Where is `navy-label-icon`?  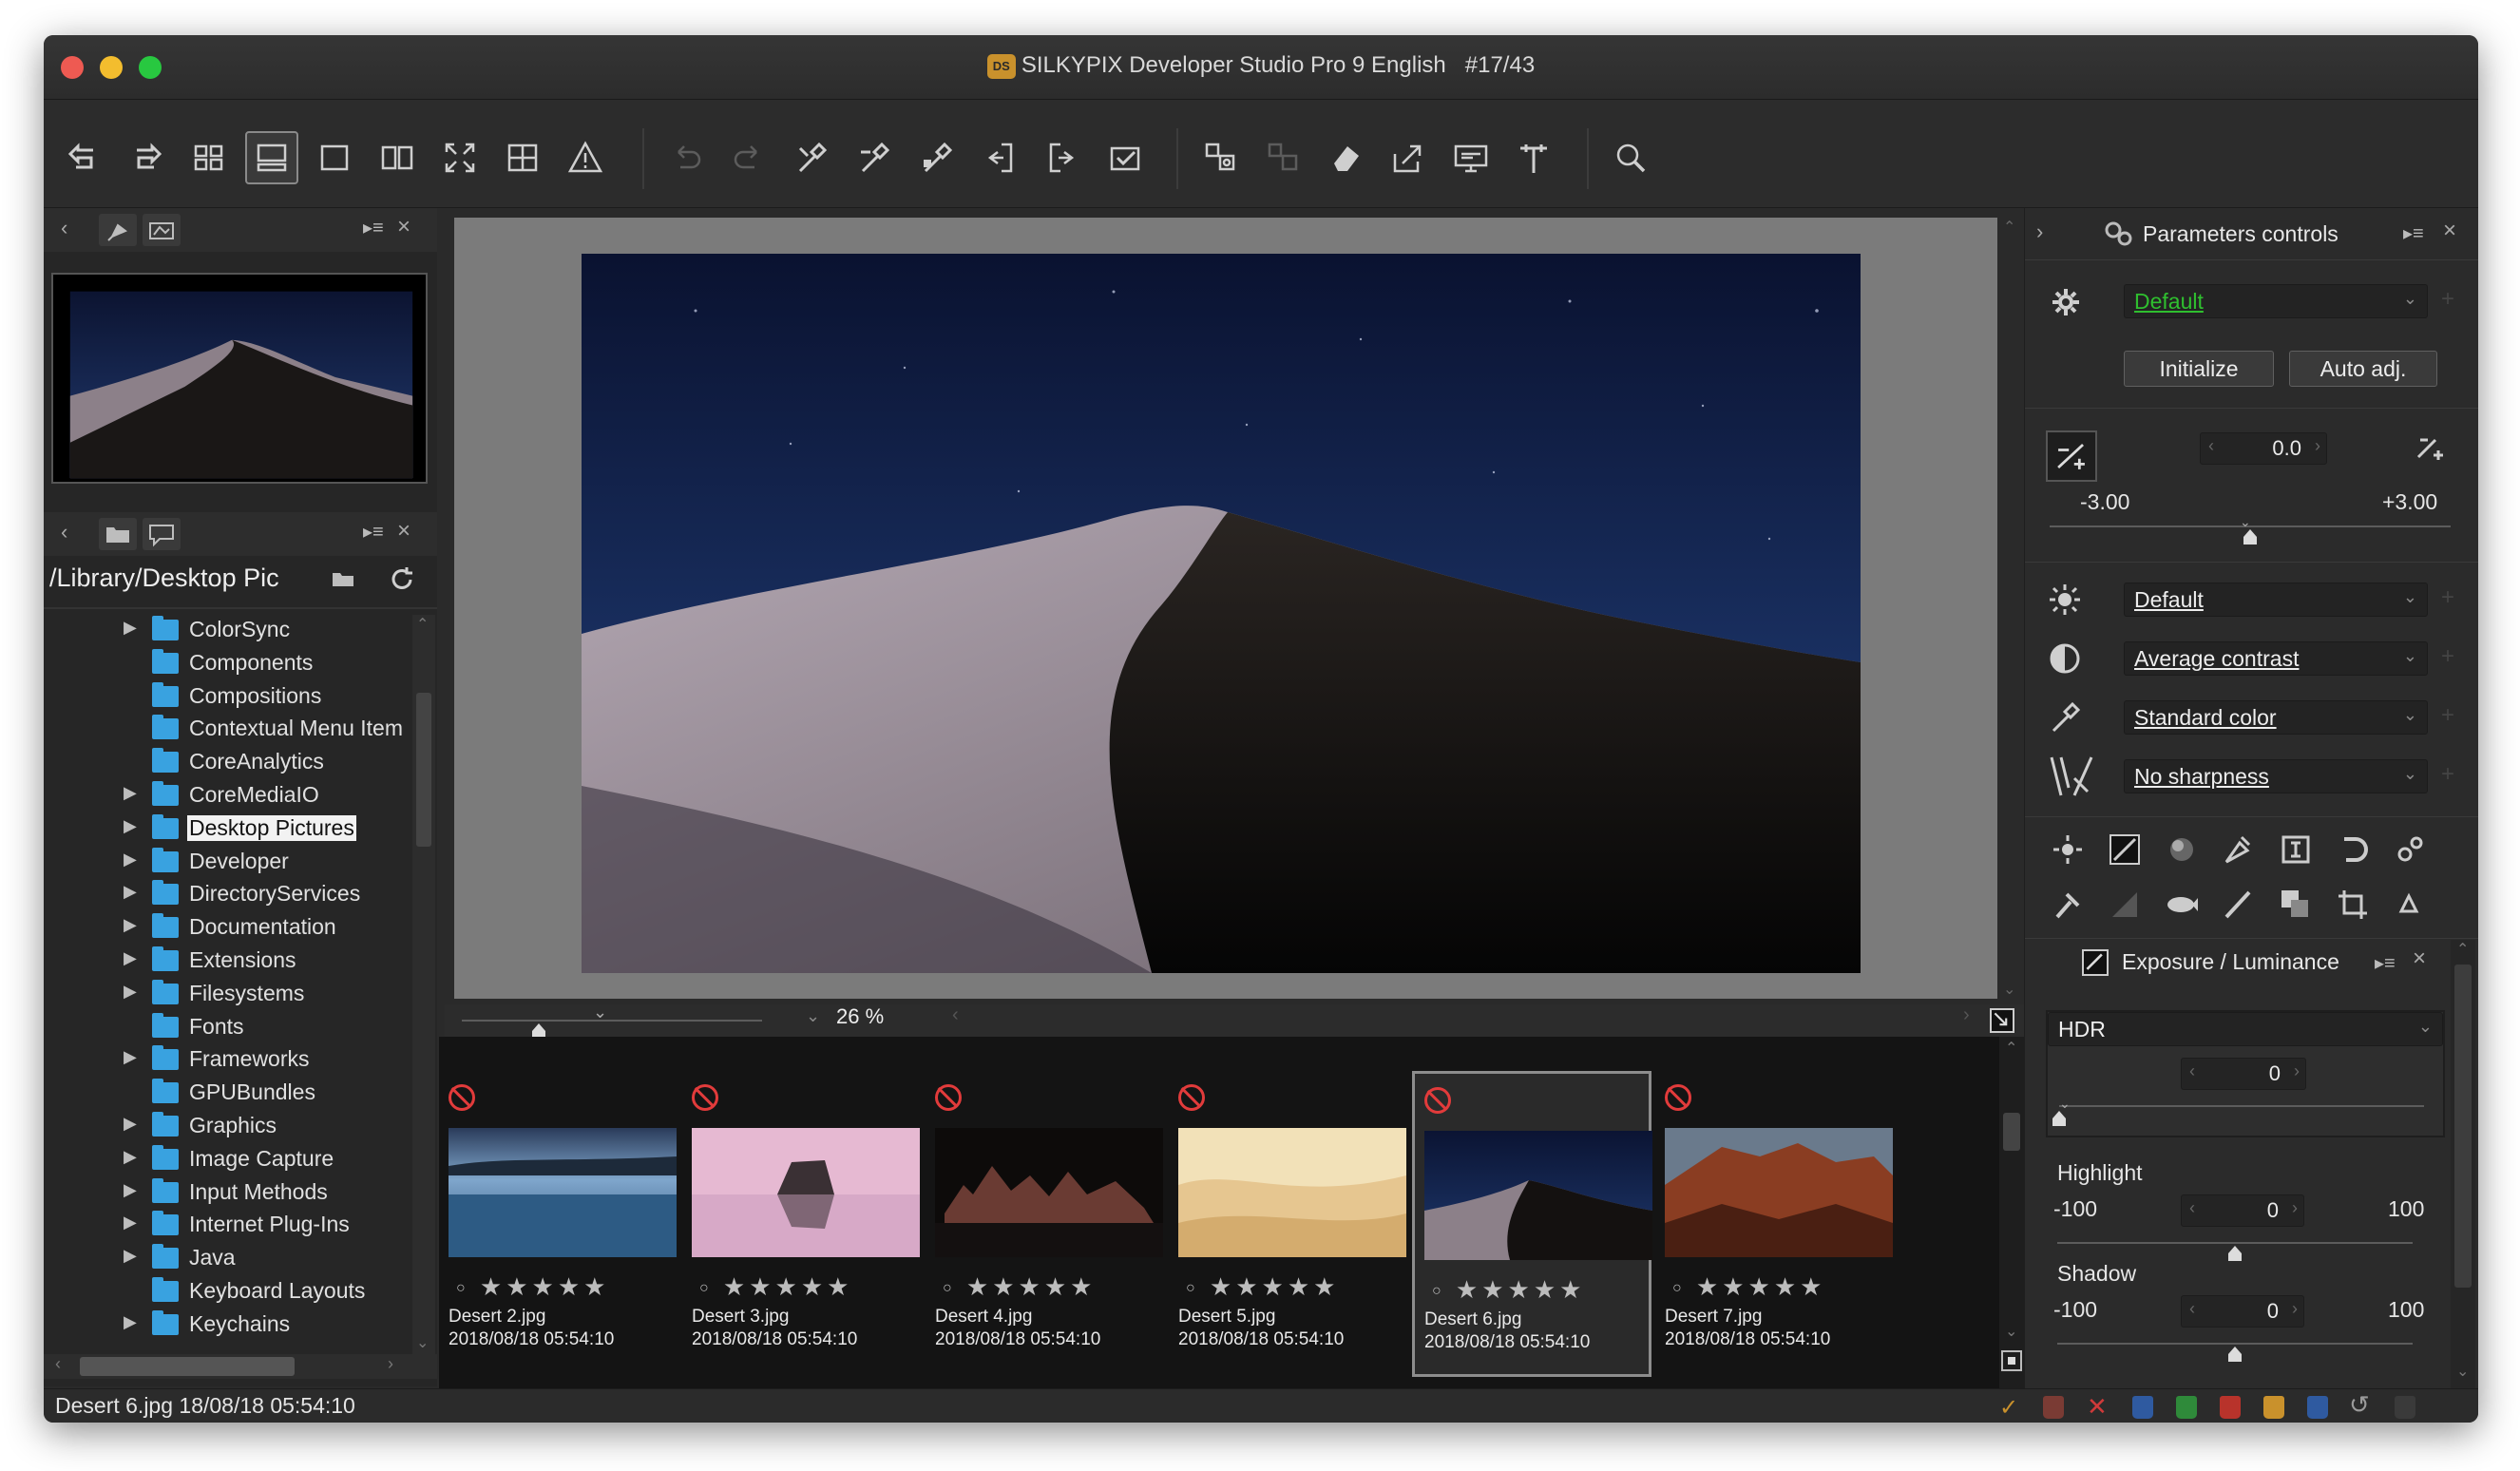
navy-label-icon is located at coordinates (2317, 1407).